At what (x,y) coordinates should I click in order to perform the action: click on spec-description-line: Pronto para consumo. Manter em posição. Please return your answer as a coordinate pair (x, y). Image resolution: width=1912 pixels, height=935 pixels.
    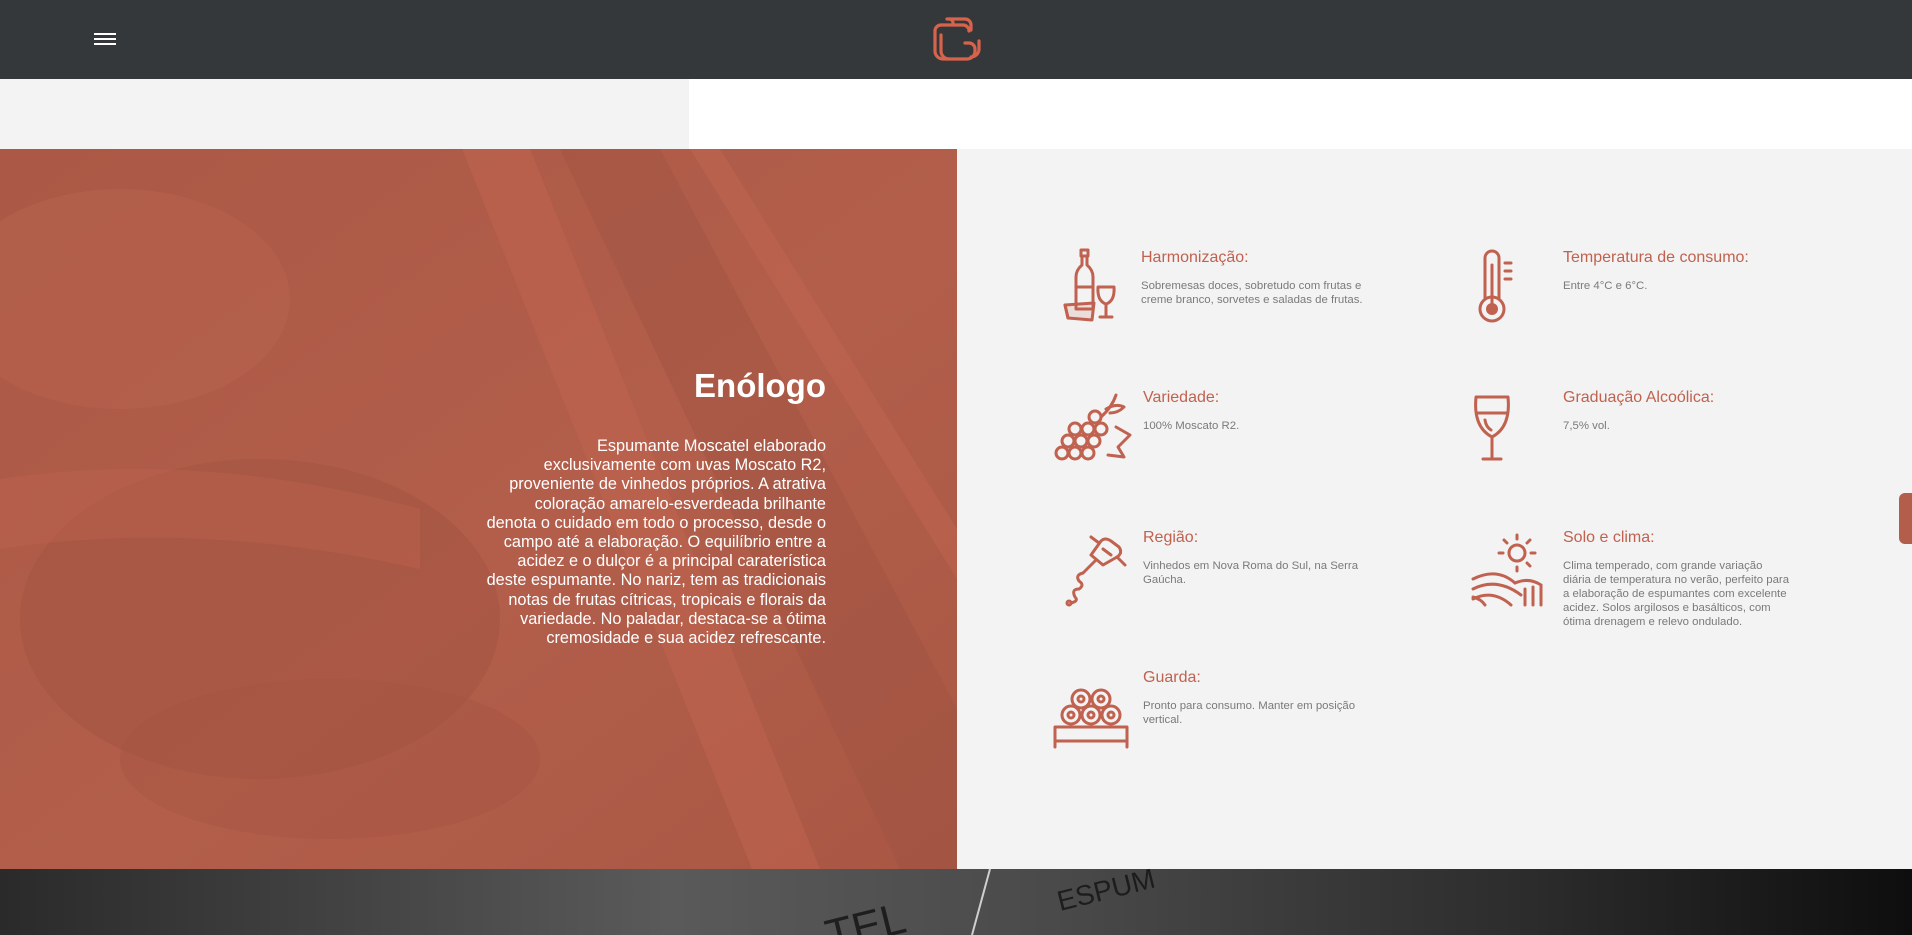
    Looking at the image, I should click on (1249, 706).